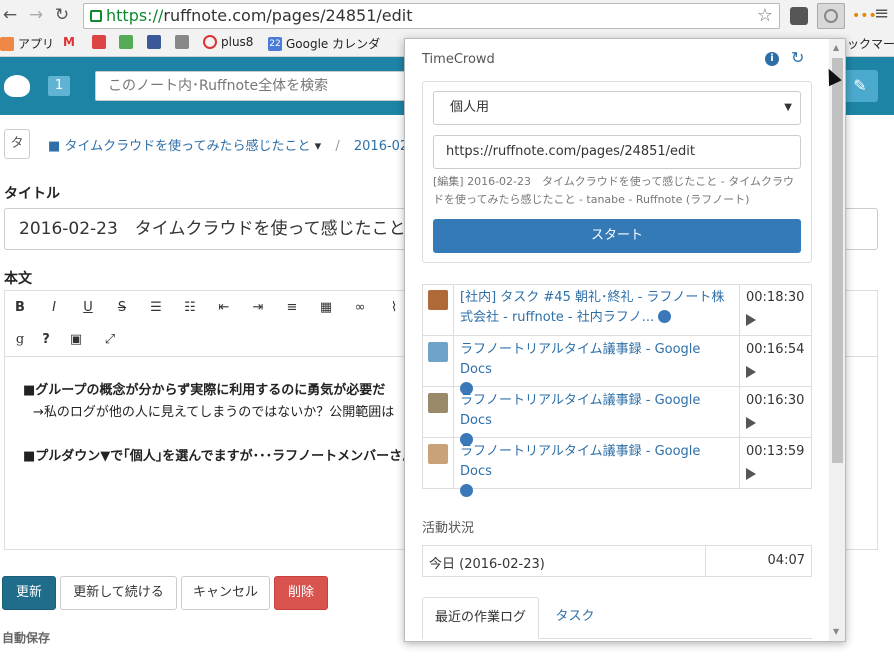  Describe the element at coordinates (326, 308) in the screenshot. I see `table-icon: ▦` at that location.